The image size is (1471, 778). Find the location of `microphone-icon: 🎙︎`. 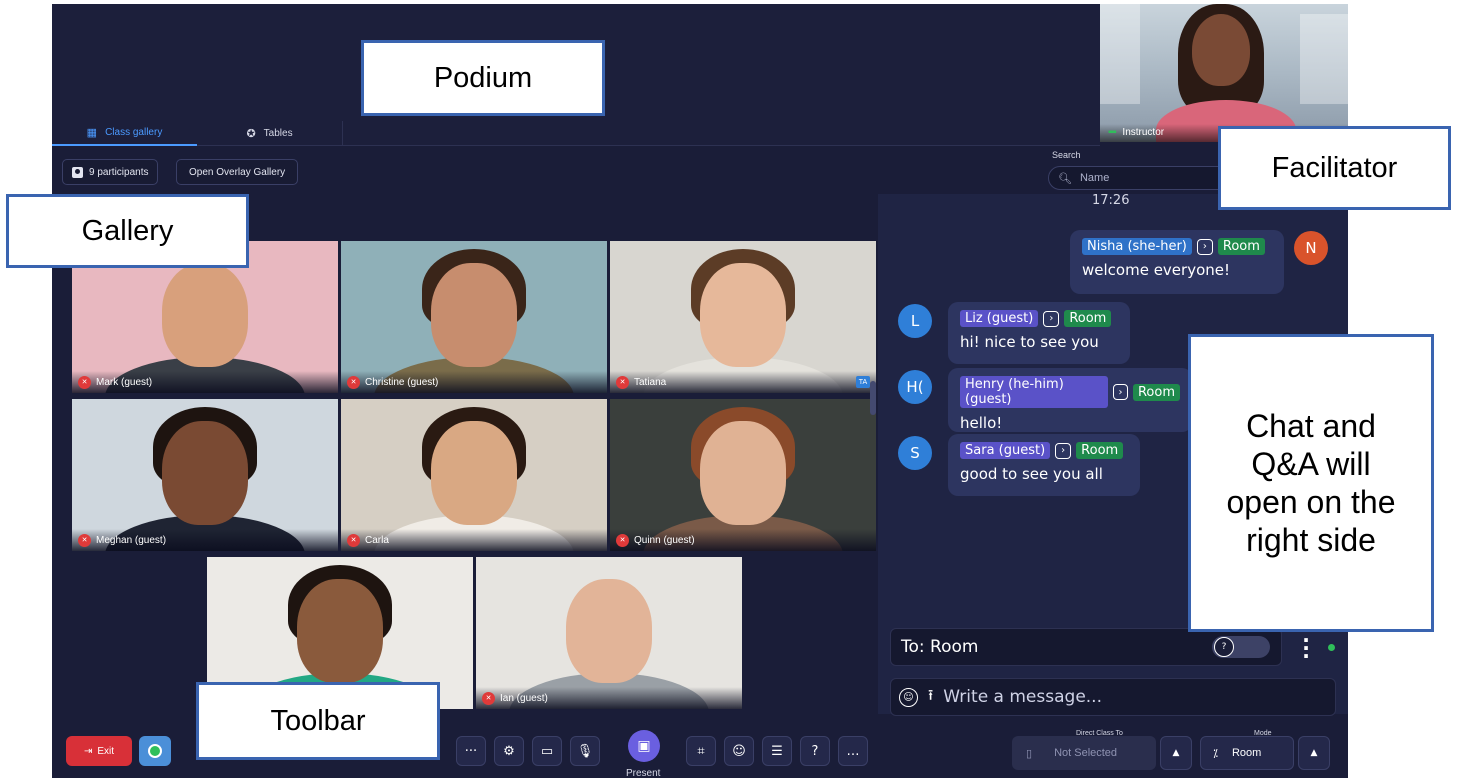

microphone-icon: 🎙︎ is located at coordinates (585, 751).